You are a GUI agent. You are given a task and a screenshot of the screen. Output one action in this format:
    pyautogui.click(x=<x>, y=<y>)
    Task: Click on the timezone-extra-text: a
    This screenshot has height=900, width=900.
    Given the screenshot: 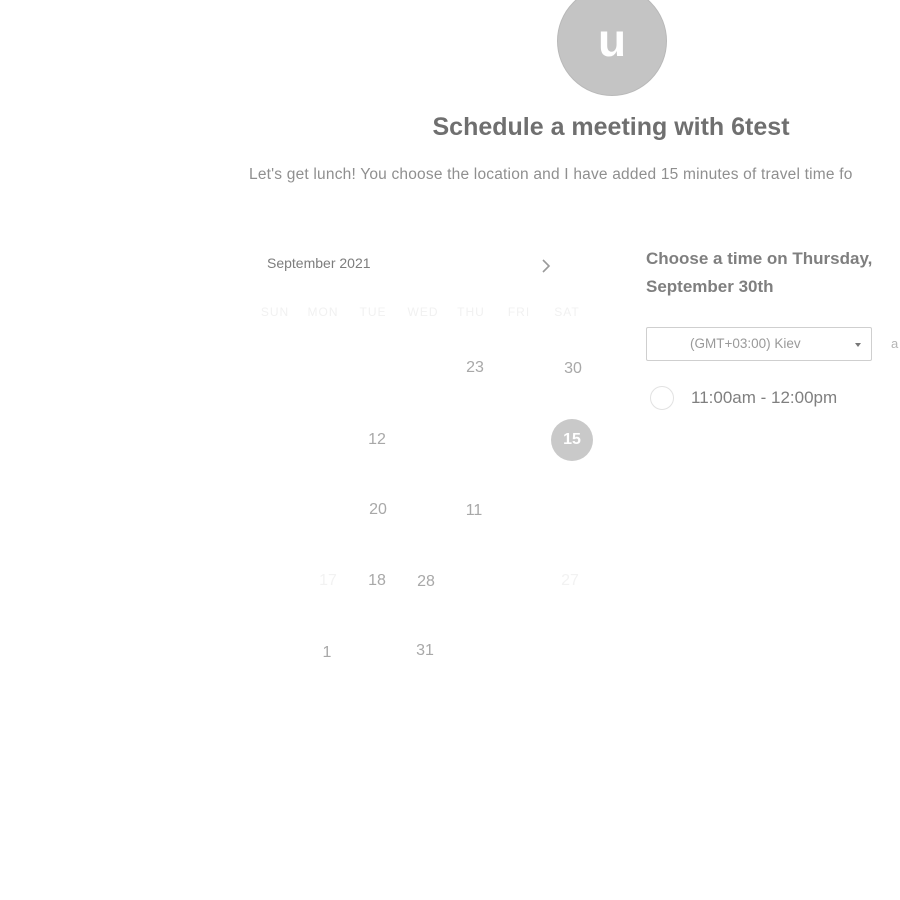 What is the action you would take?
    pyautogui.click(x=895, y=343)
    